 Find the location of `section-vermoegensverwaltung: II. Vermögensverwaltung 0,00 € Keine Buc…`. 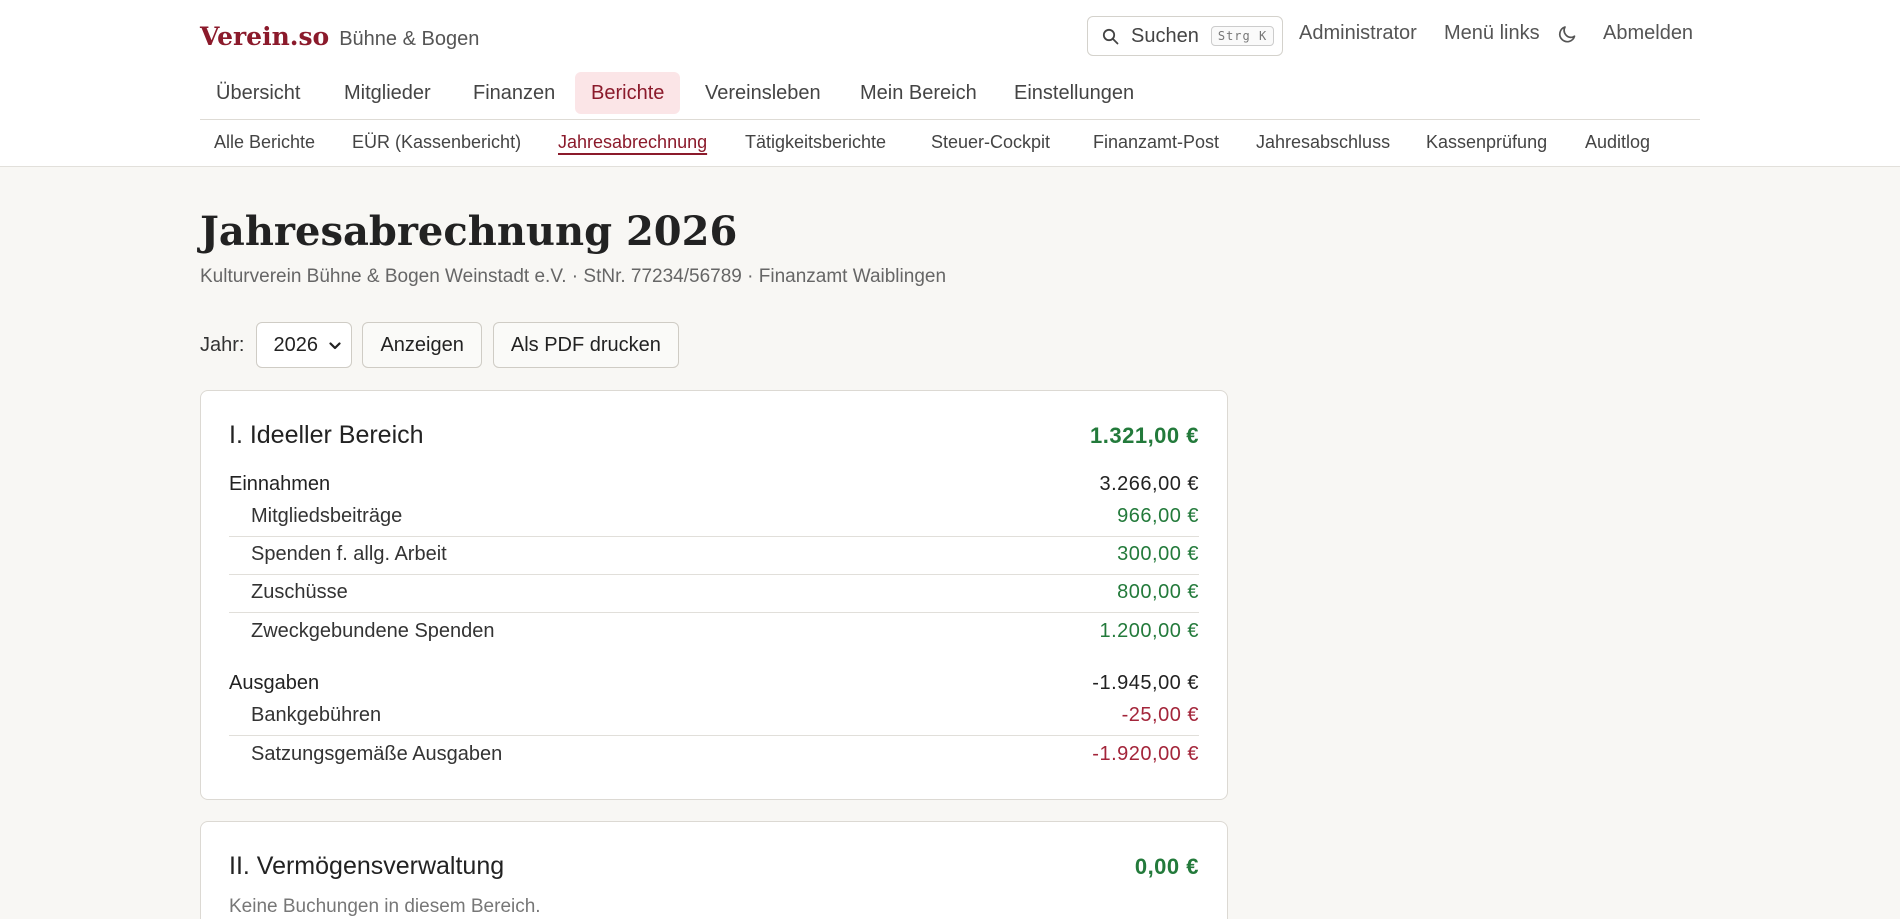

section-vermoegensverwaltung: II. Vermögensverwaltung 0,00 € Keine Buc… is located at coordinates (714, 870).